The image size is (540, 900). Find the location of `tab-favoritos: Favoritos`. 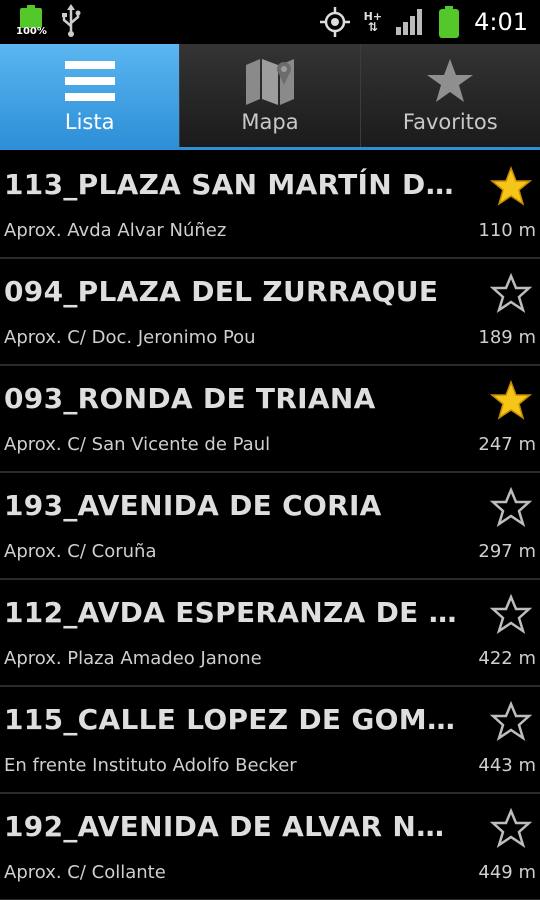

tab-favoritos: Favoritos is located at coordinates (449, 95).